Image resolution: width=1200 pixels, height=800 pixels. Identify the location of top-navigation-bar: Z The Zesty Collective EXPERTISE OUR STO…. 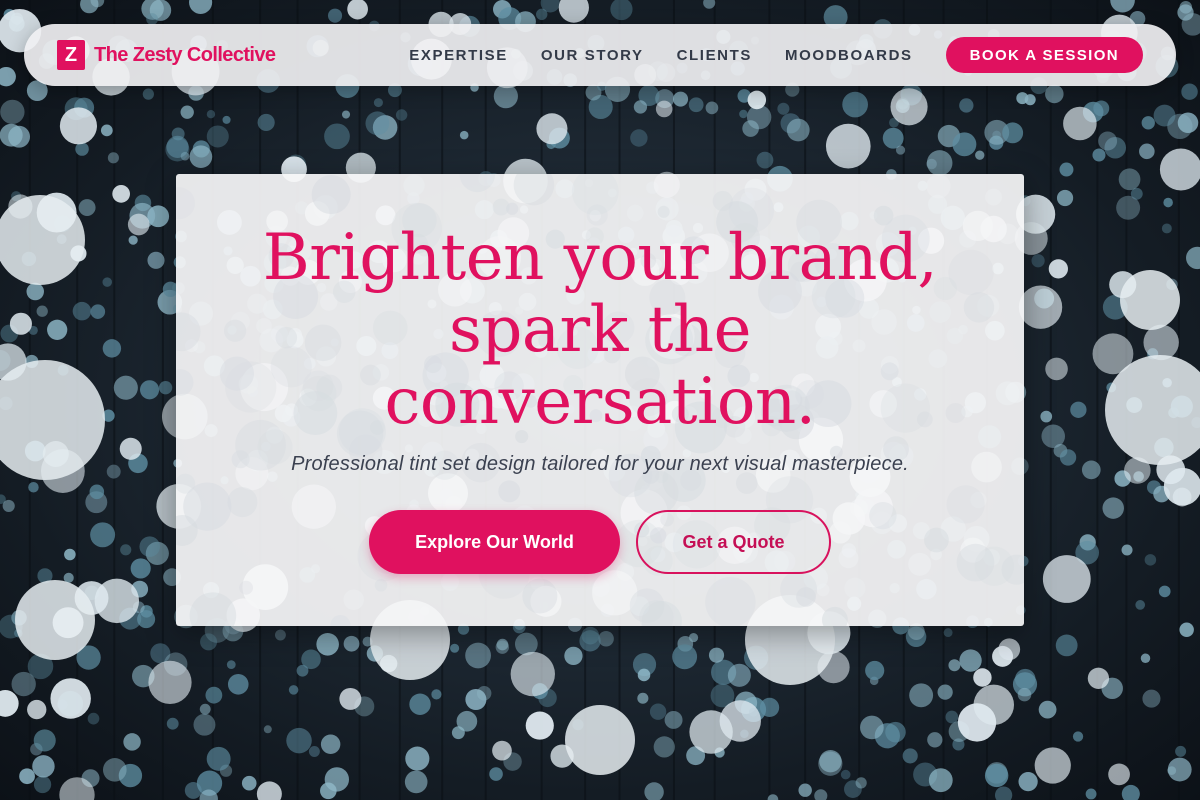
(600, 55).